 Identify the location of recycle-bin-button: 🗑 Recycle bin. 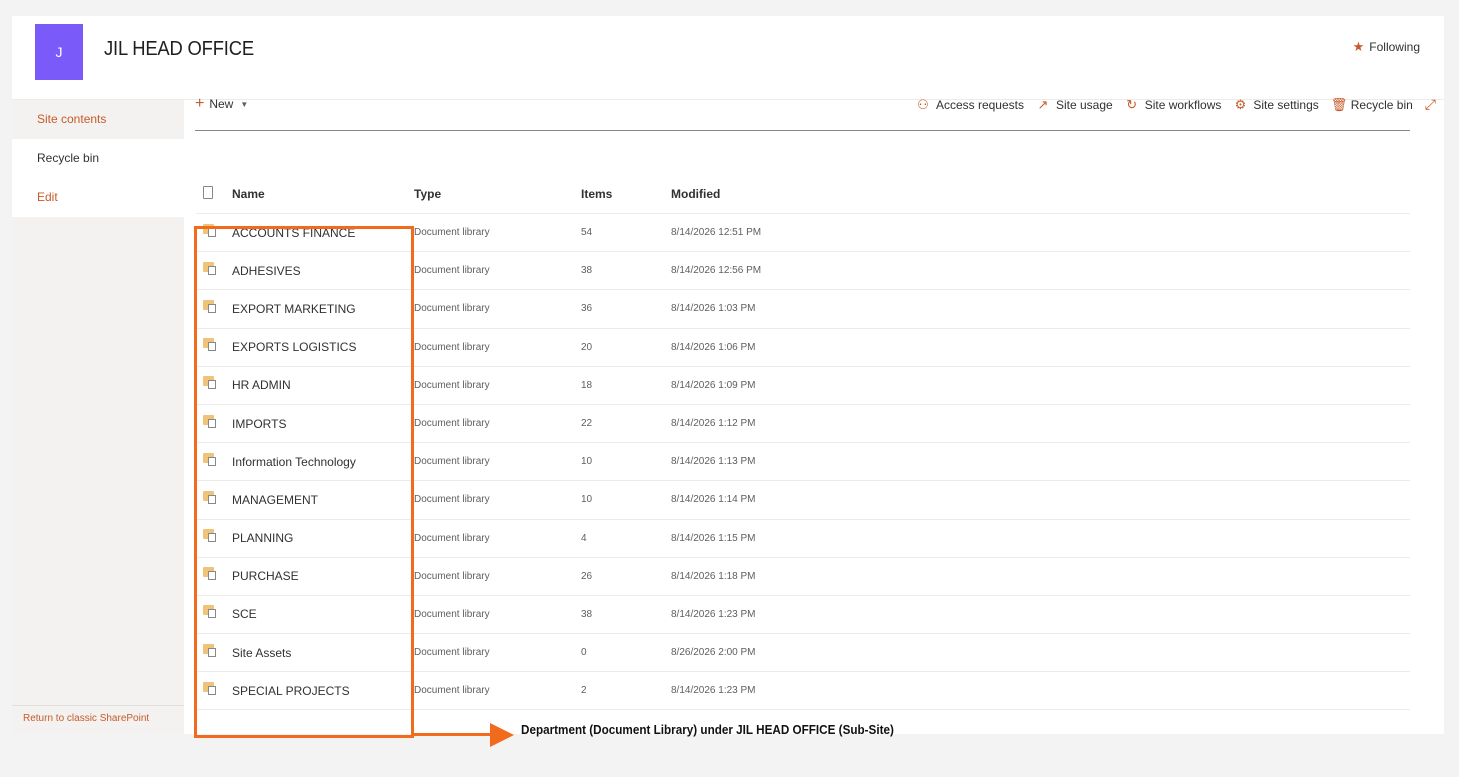
(1372, 105).